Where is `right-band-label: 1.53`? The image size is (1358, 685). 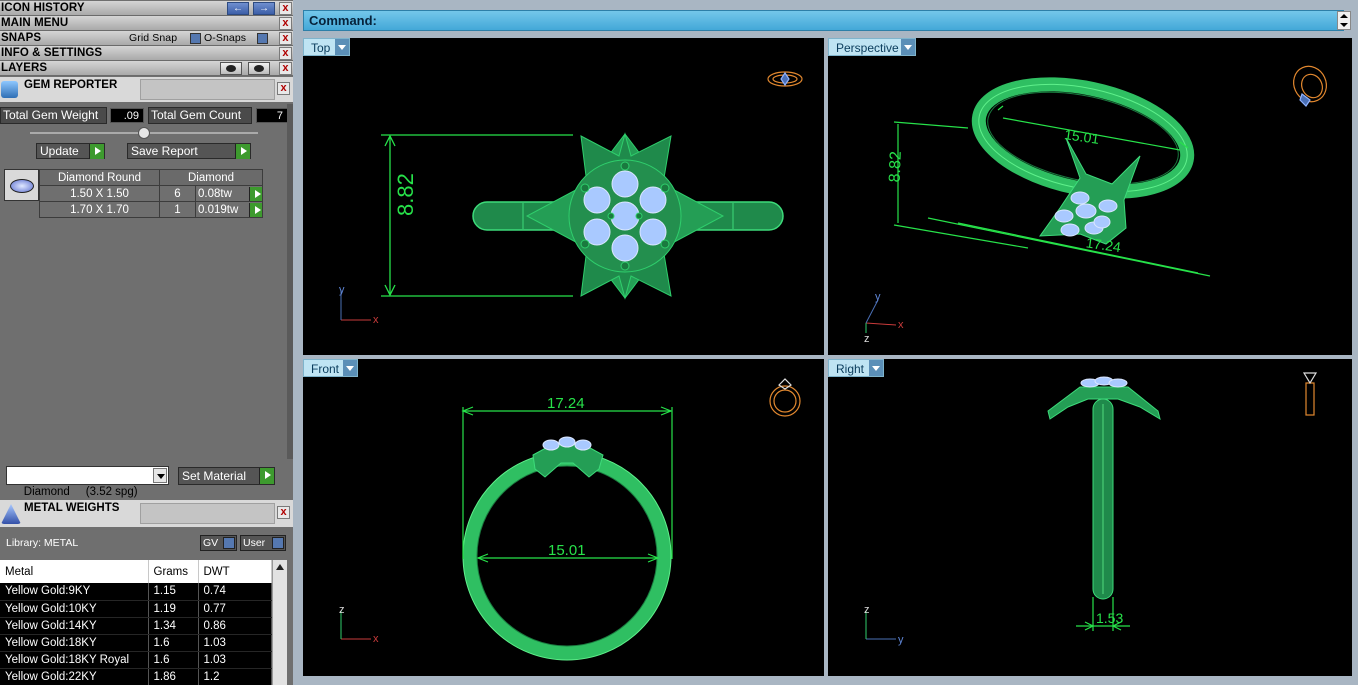 right-band-label: 1.53 is located at coordinates (1109, 618).